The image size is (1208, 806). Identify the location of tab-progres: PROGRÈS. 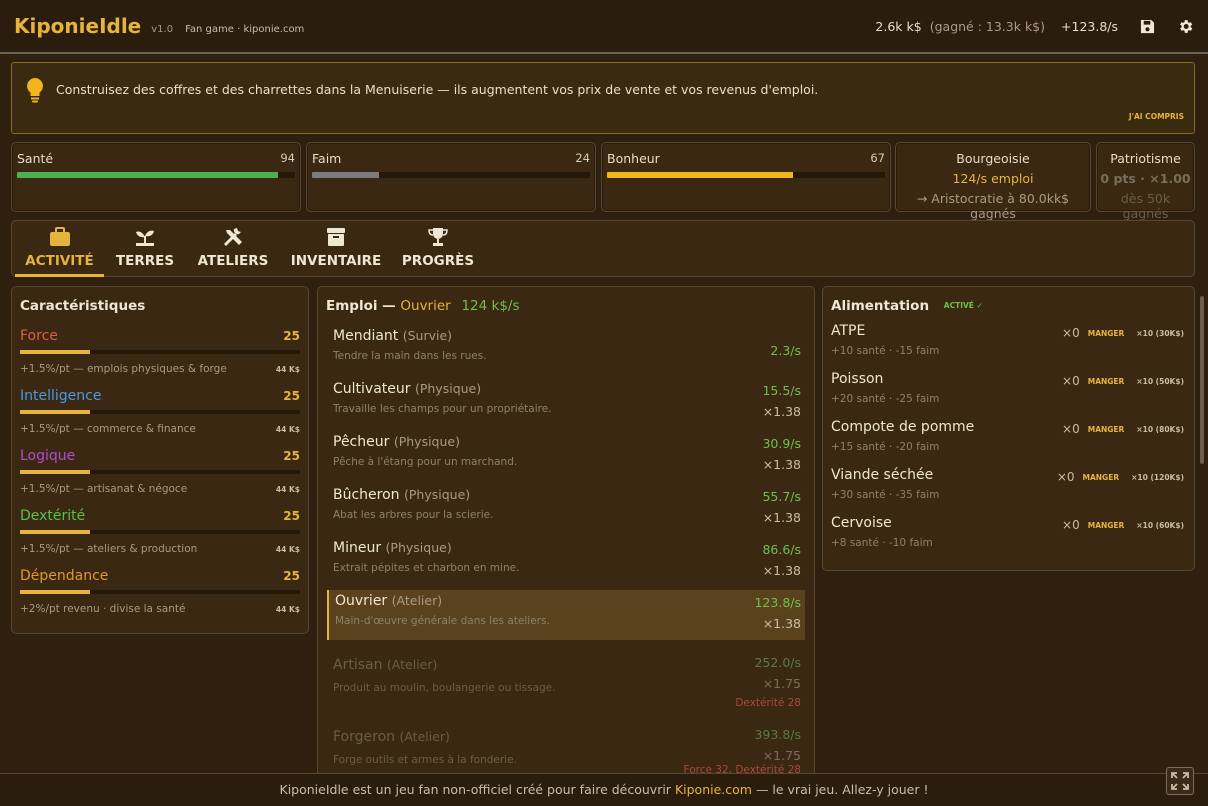
(438, 249).